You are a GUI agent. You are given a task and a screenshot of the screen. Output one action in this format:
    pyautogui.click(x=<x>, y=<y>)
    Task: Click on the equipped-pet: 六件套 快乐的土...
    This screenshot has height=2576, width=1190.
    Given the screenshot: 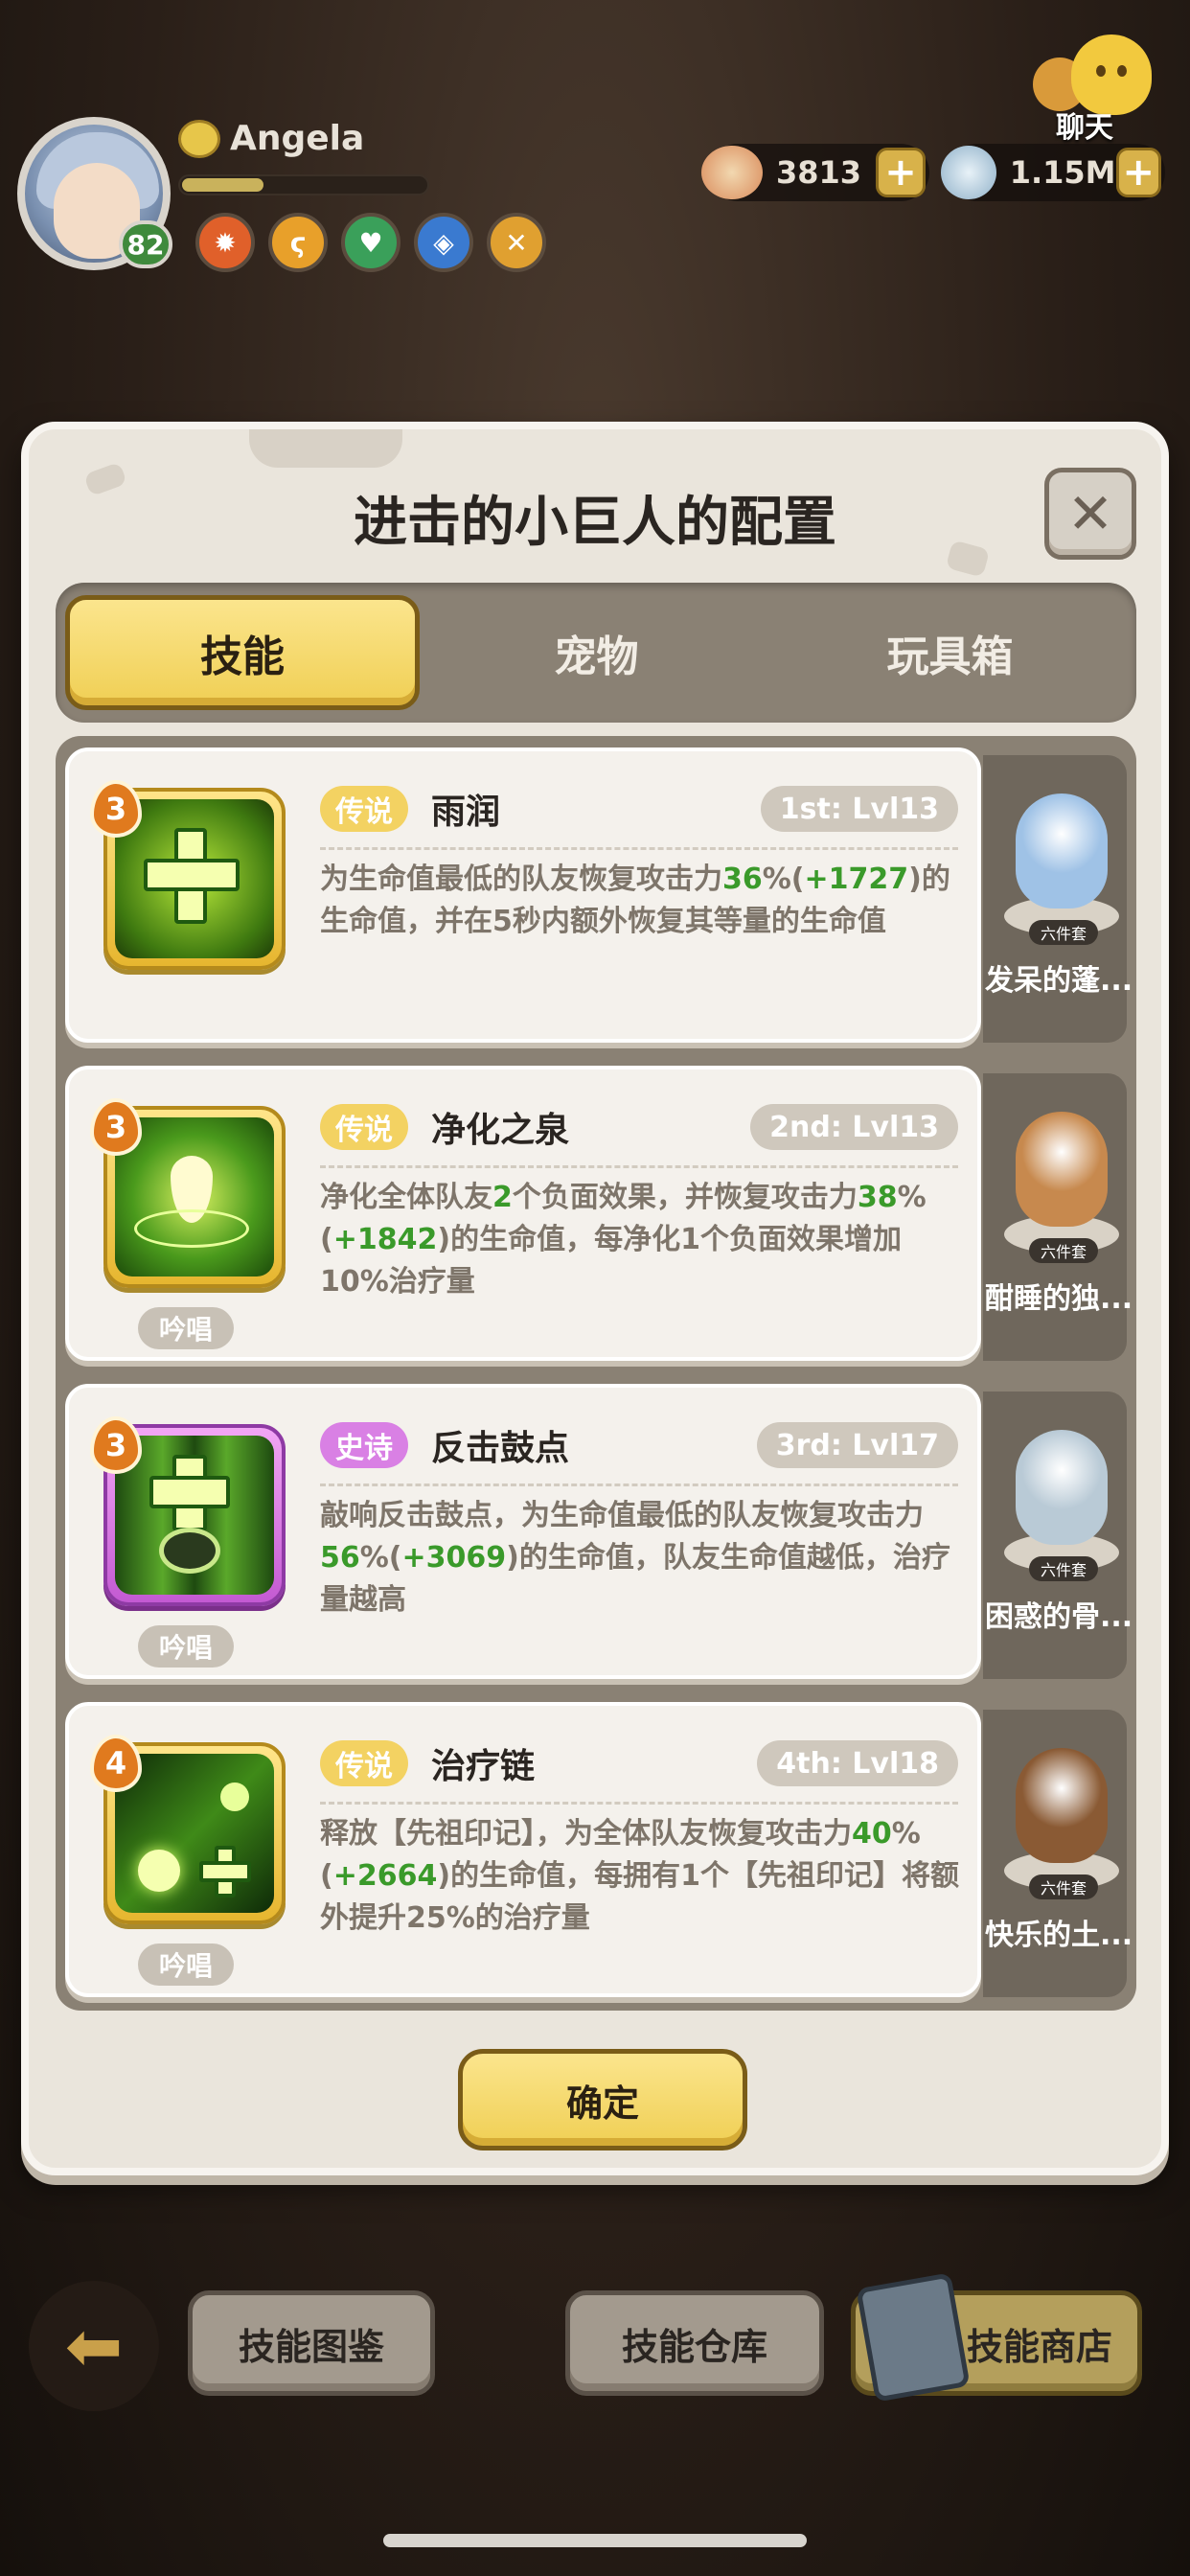 What is the action you would take?
    pyautogui.click(x=1058, y=1853)
    